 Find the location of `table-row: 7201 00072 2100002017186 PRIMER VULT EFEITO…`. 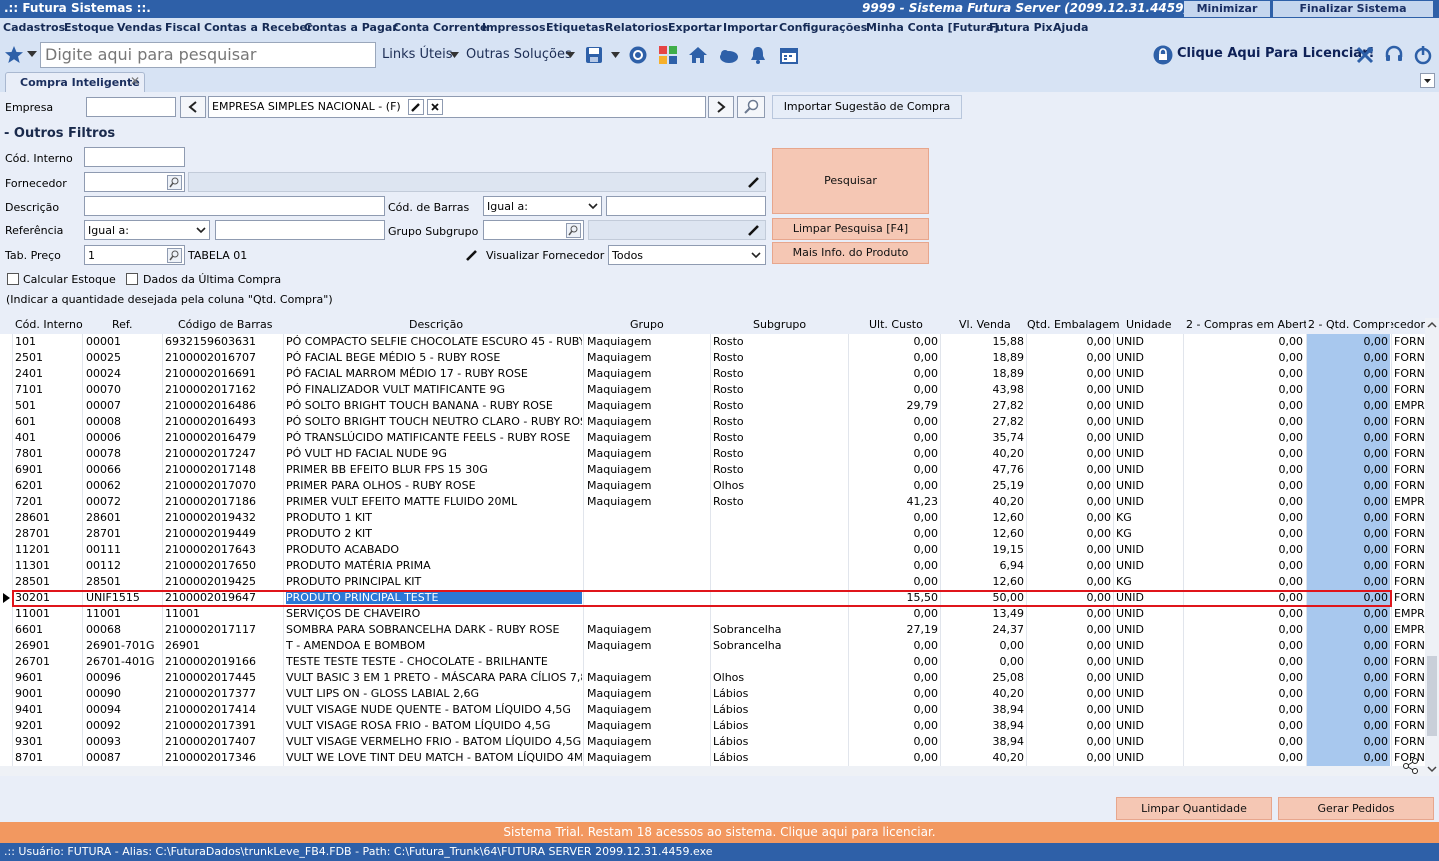

table-row: 7201 00072 2100002017186 PRIMER VULT EFEITO… is located at coordinates (712, 502).